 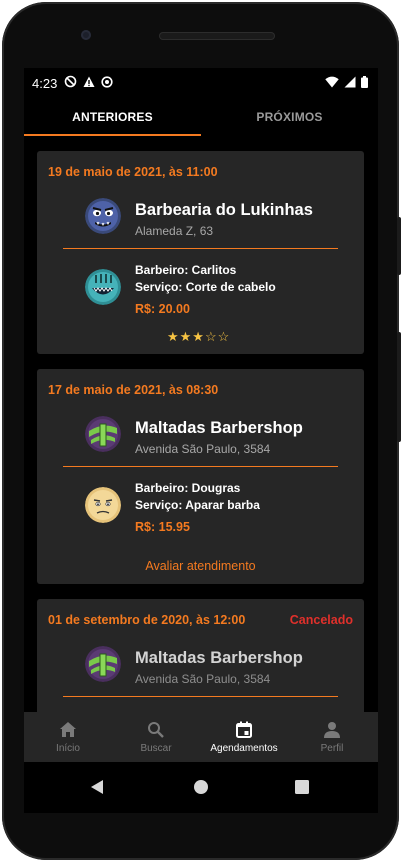 I want to click on nav-home: Início, so click(x=68, y=737).